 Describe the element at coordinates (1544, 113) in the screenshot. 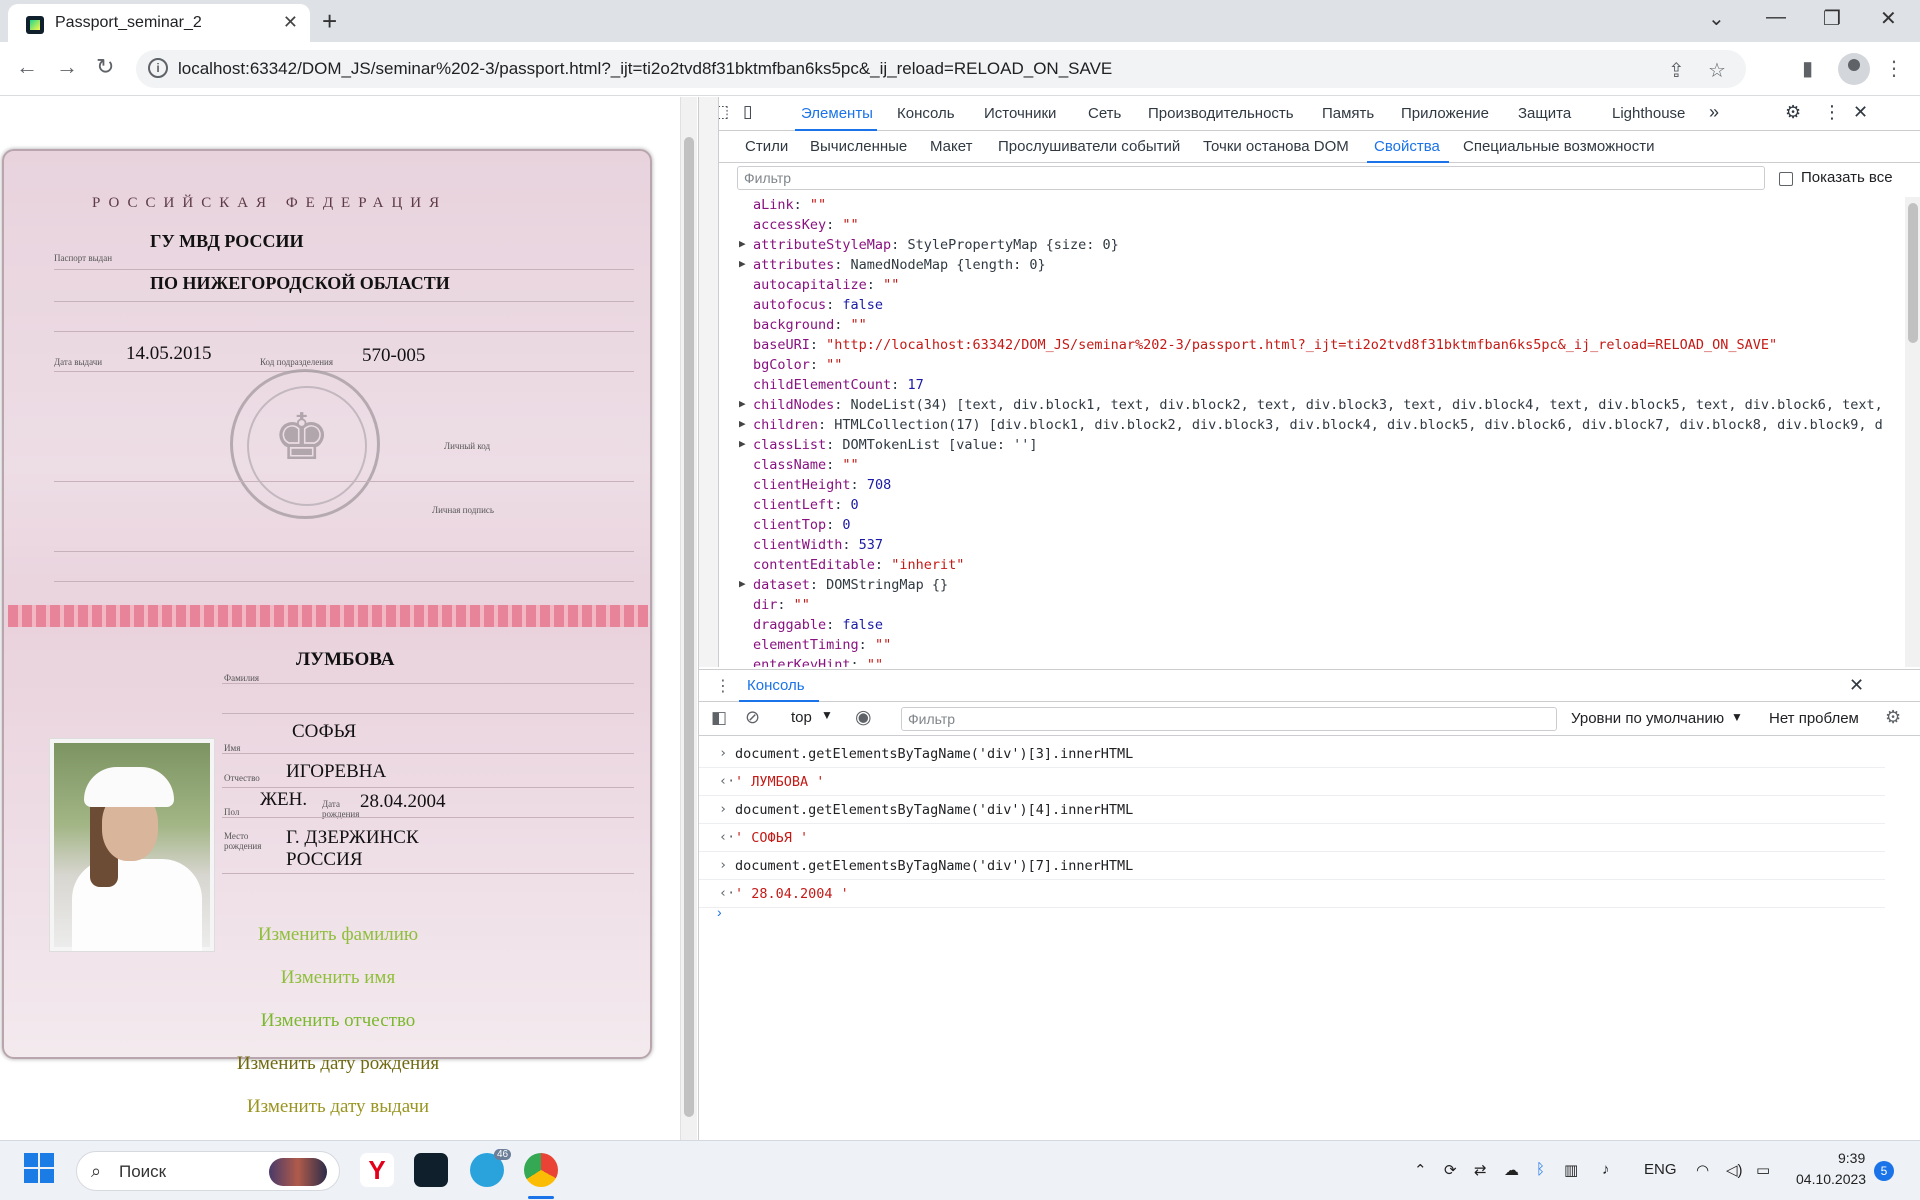

I see `tab-security: Защита` at that location.